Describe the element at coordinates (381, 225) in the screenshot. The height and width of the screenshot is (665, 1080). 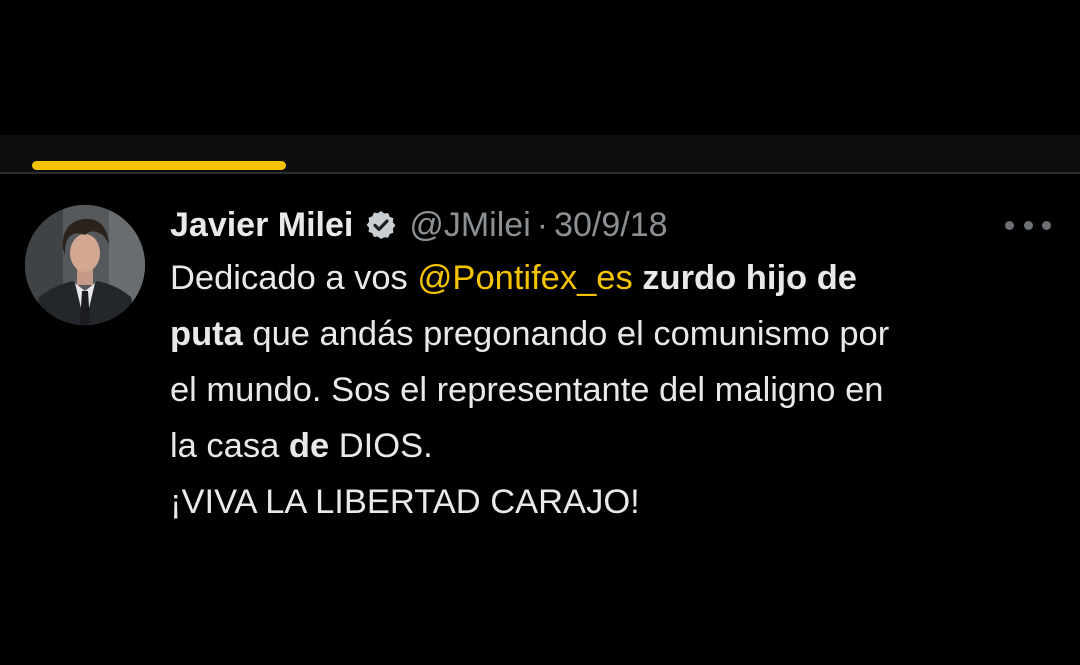
I see `verified-badge-icon` at that location.